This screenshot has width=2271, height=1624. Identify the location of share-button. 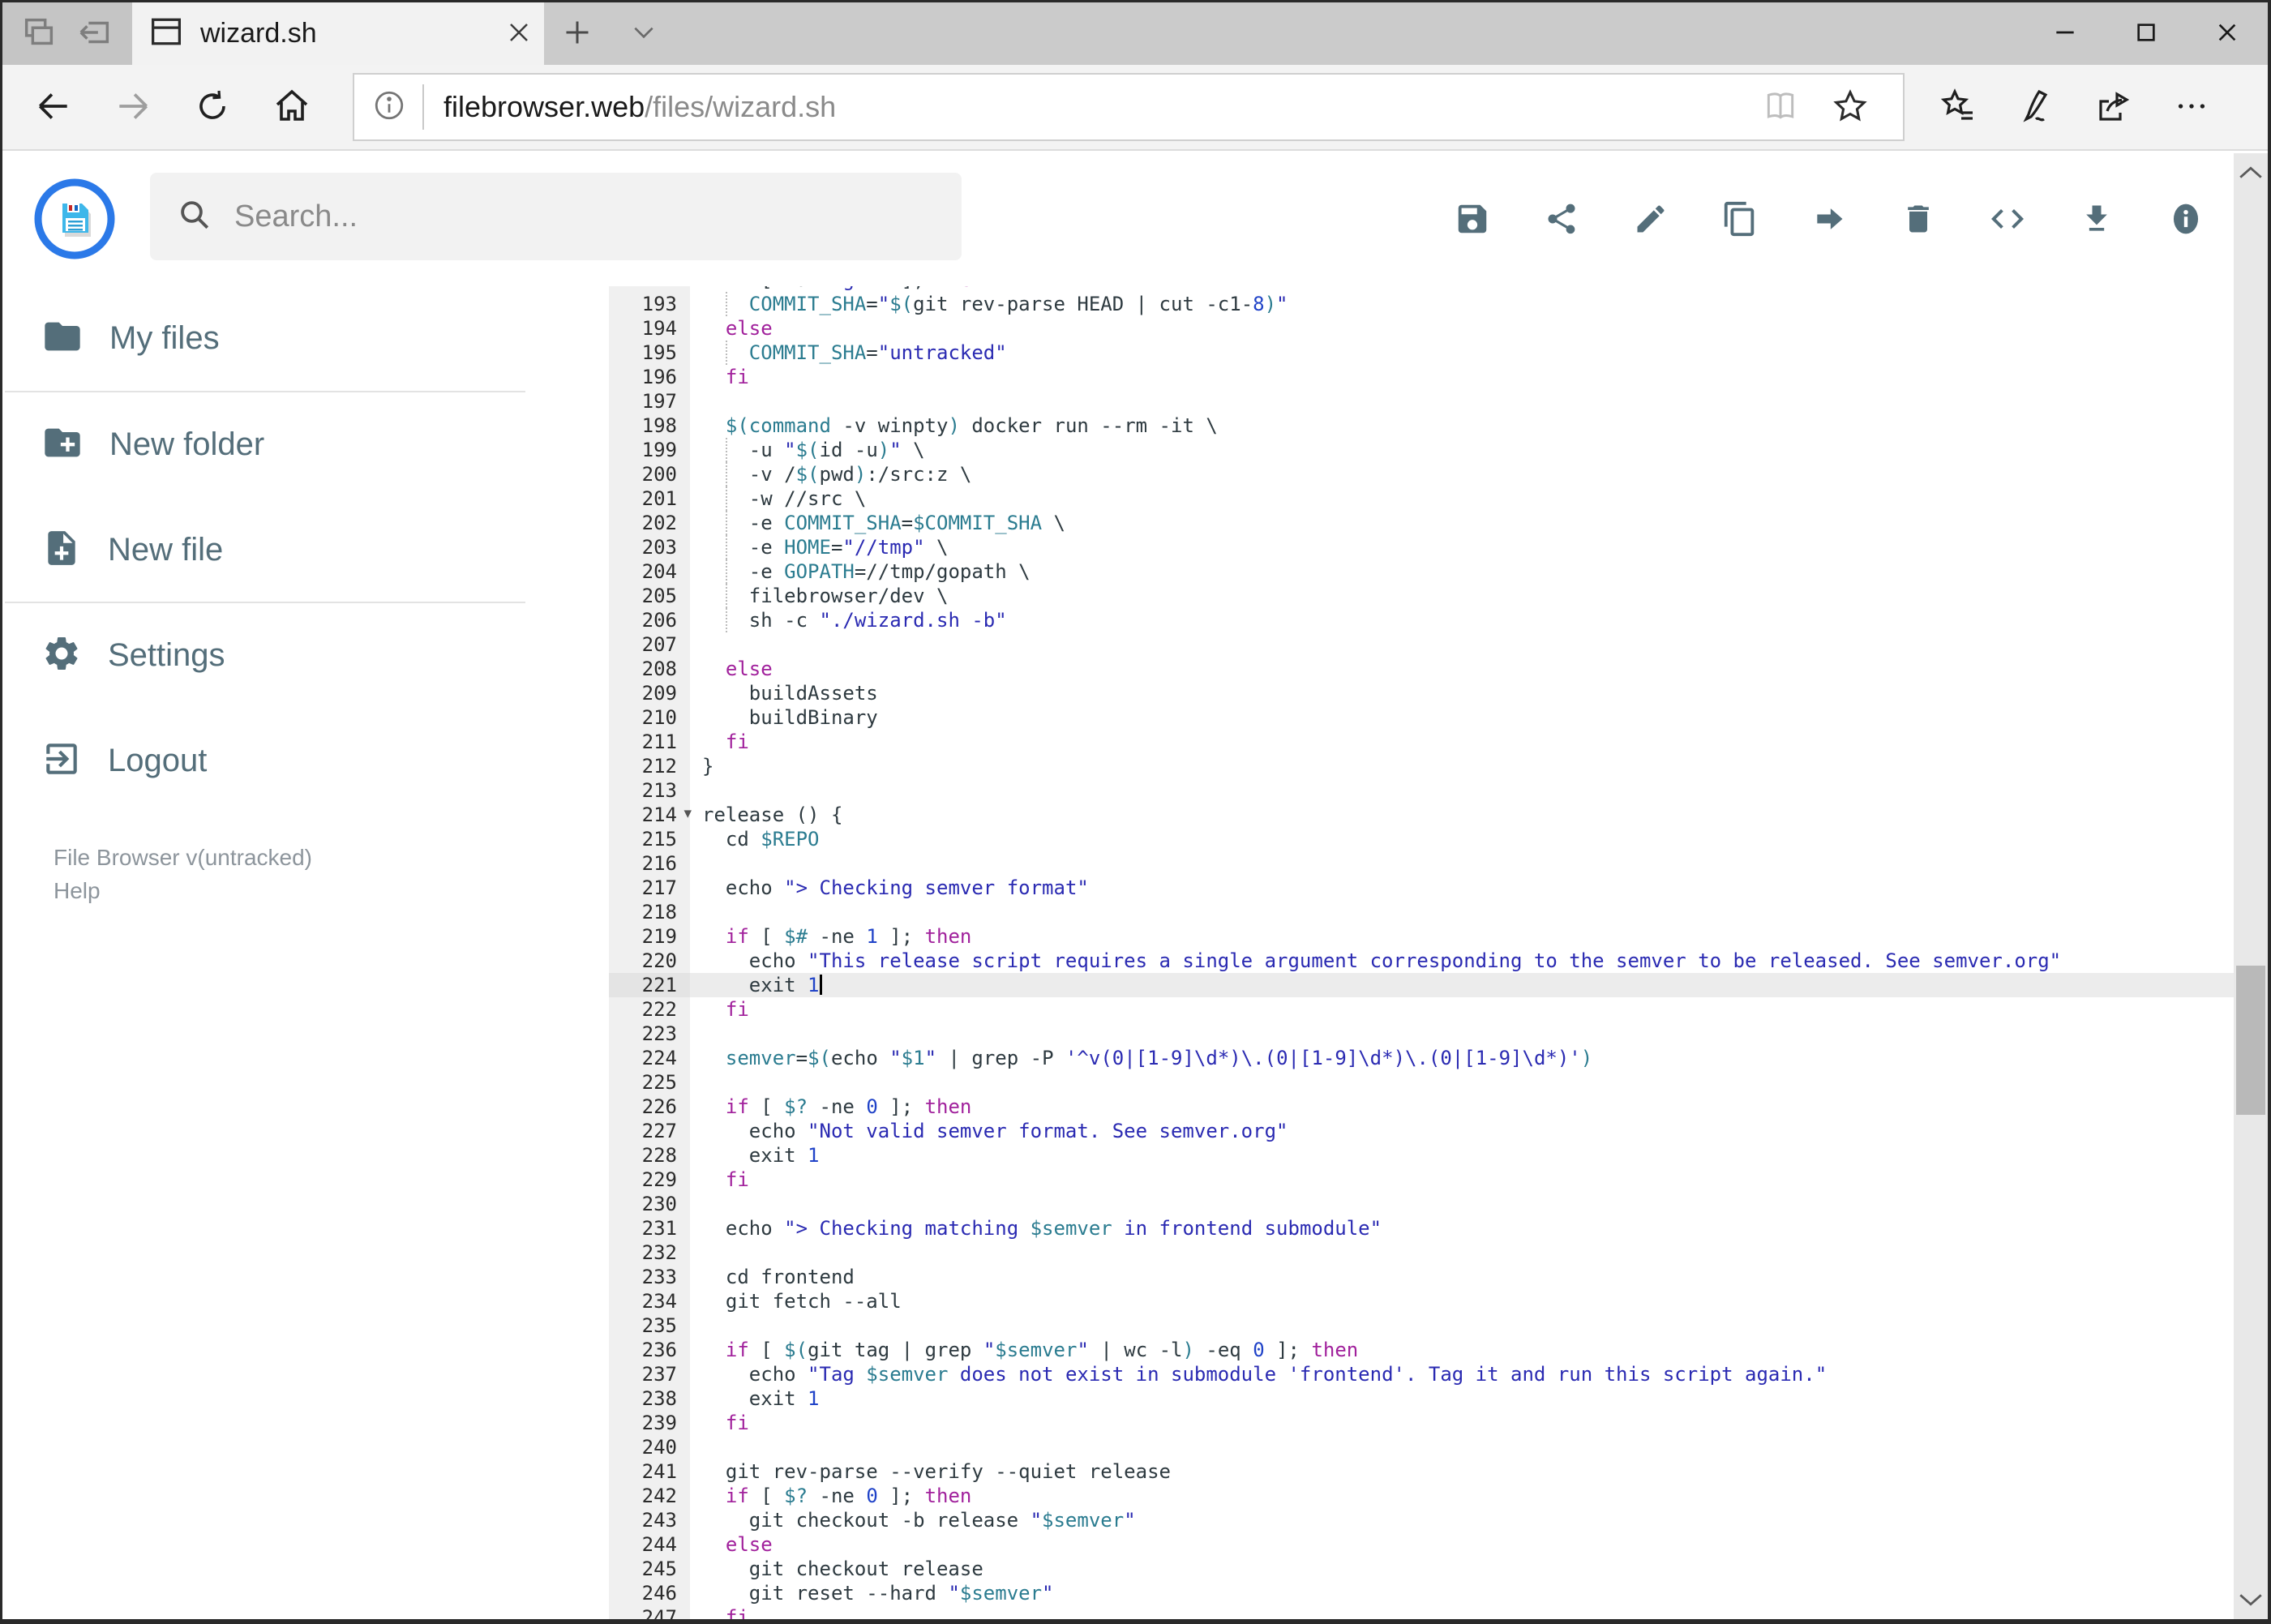
(2114, 107).